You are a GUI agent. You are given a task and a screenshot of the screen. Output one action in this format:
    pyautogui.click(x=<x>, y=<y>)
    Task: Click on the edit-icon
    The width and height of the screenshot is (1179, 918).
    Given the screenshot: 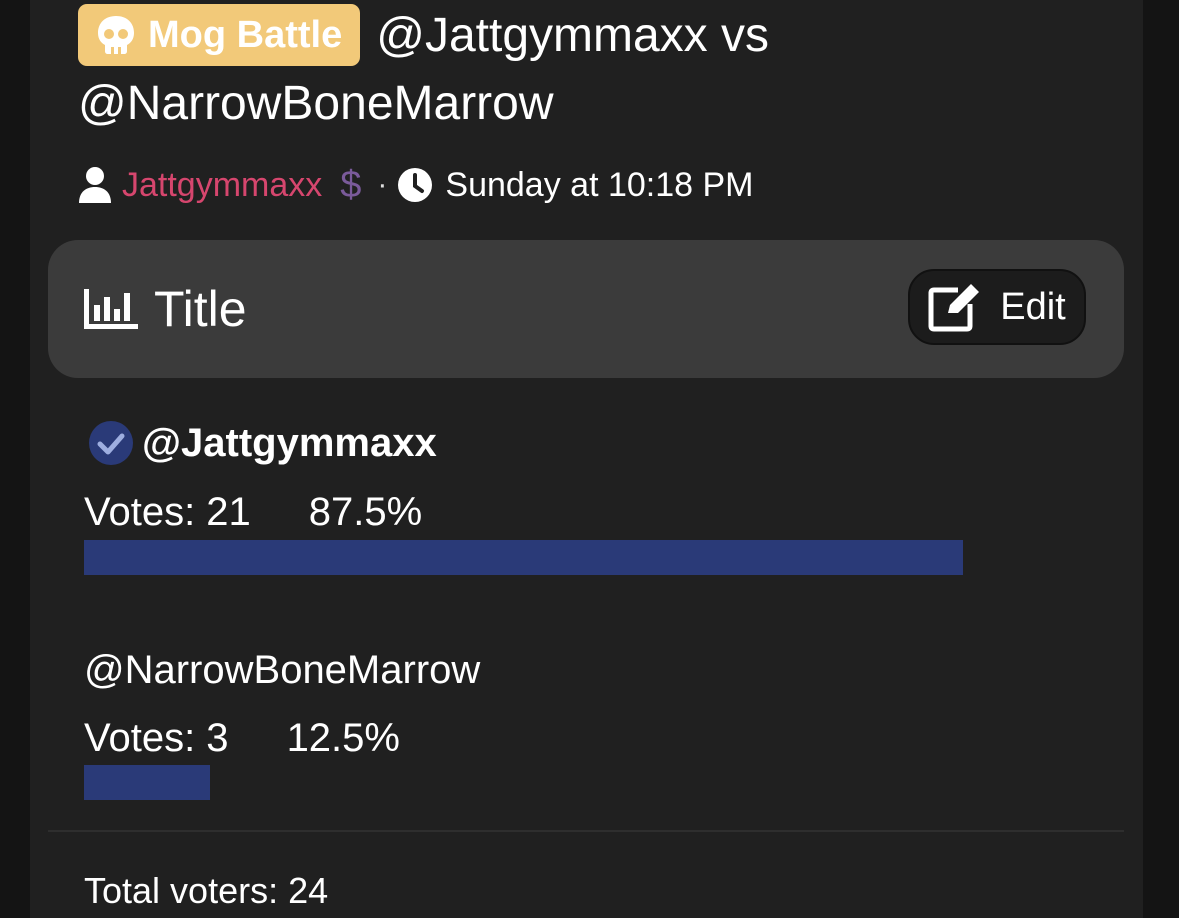 What is the action you would take?
    pyautogui.click(x=954, y=308)
    